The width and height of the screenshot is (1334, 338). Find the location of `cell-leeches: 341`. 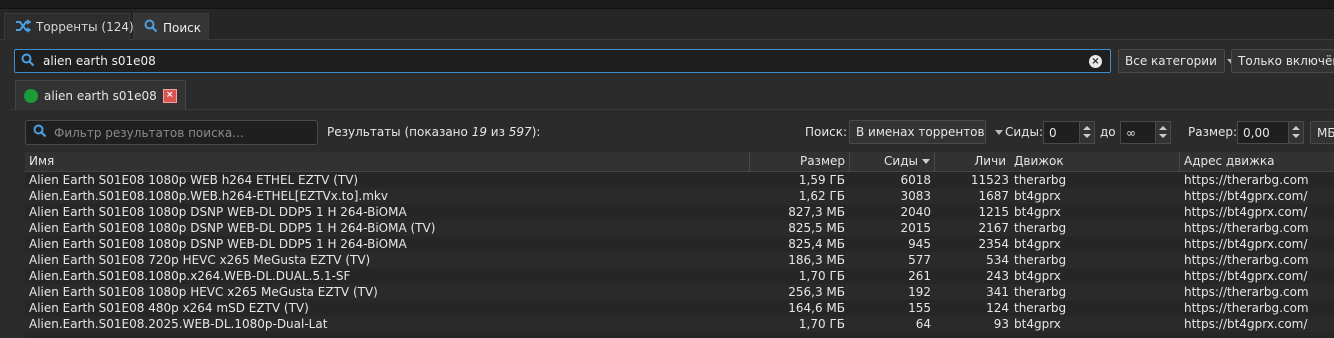

cell-leeches: 341 is located at coordinates (997, 292).